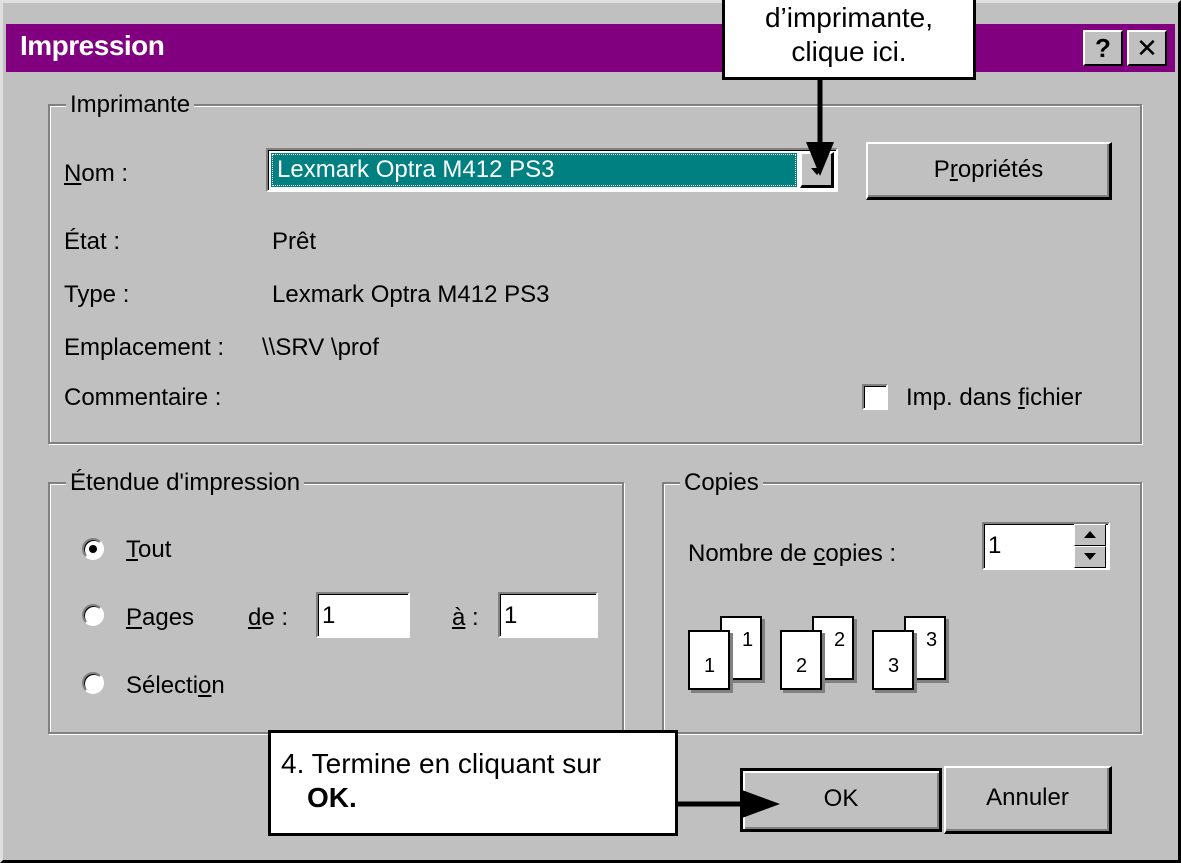 The height and width of the screenshot is (863, 1181). I want to click on copies-legend: Copies, so click(721, 483).